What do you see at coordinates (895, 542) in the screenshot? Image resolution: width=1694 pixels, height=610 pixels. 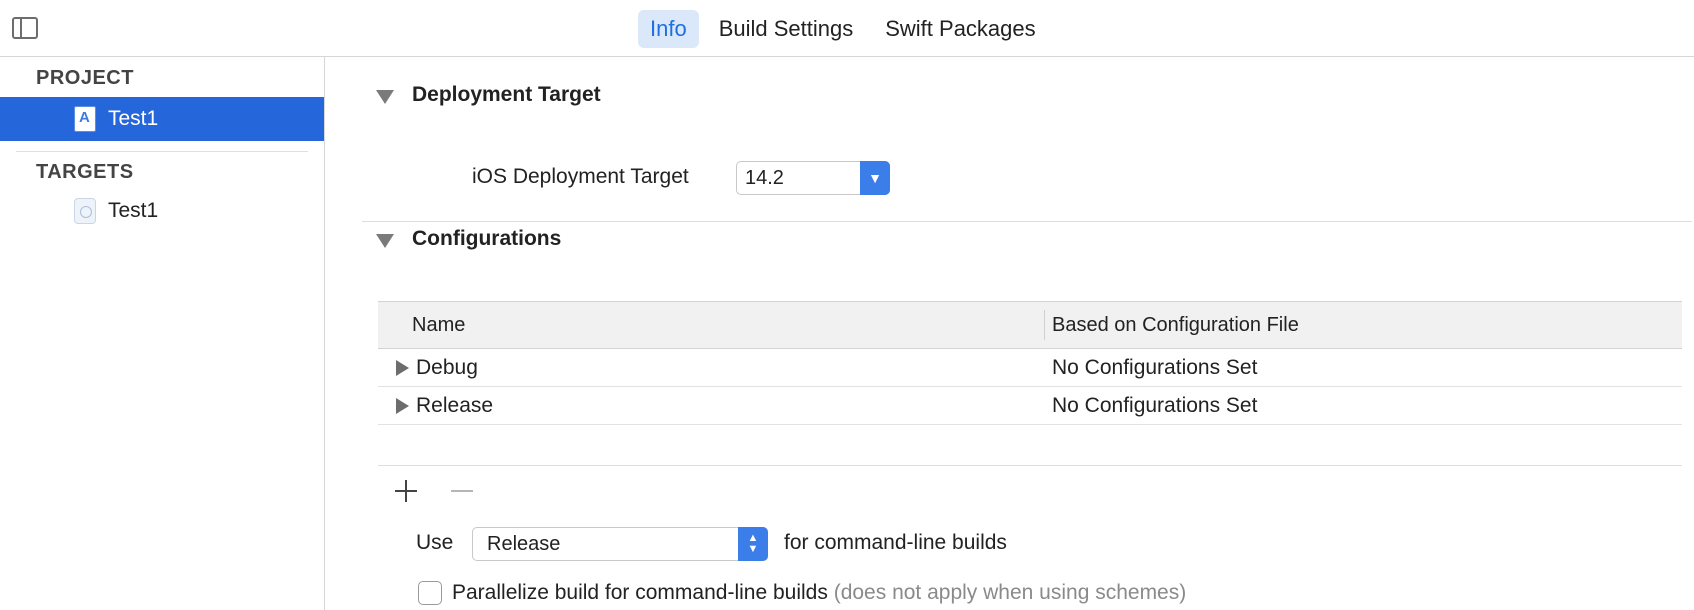 I see `use-suffix-label: for command-line builds` at bounding box center [895, 542].